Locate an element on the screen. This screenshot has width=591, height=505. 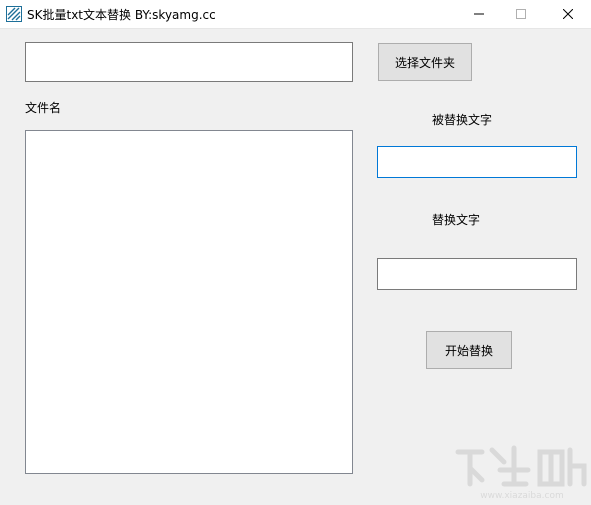
app-icon is located at coordinates (14, 14).